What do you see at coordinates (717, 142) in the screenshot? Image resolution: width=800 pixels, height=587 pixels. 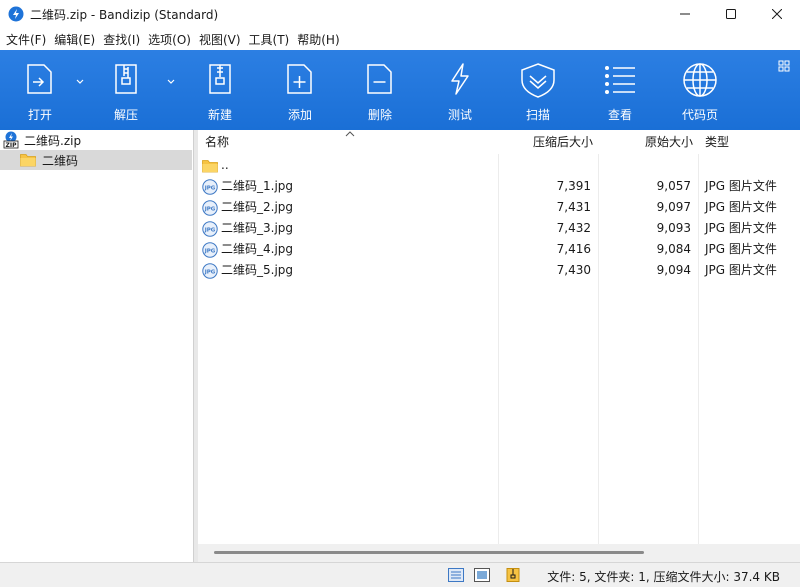 I see `column-header-type: 类型` at bounding box center [717, 142].